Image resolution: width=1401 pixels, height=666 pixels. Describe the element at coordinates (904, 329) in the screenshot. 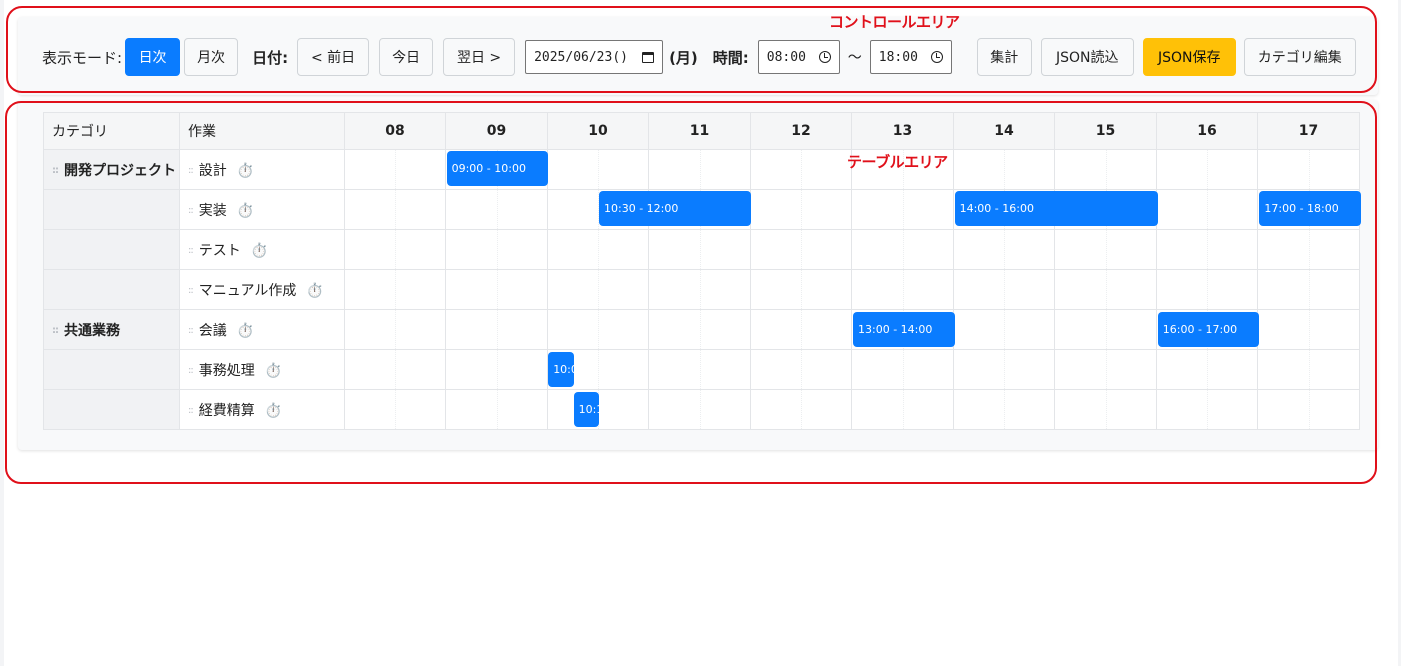

I see `time-entry-block: 13:00 - 14:00` at that location.